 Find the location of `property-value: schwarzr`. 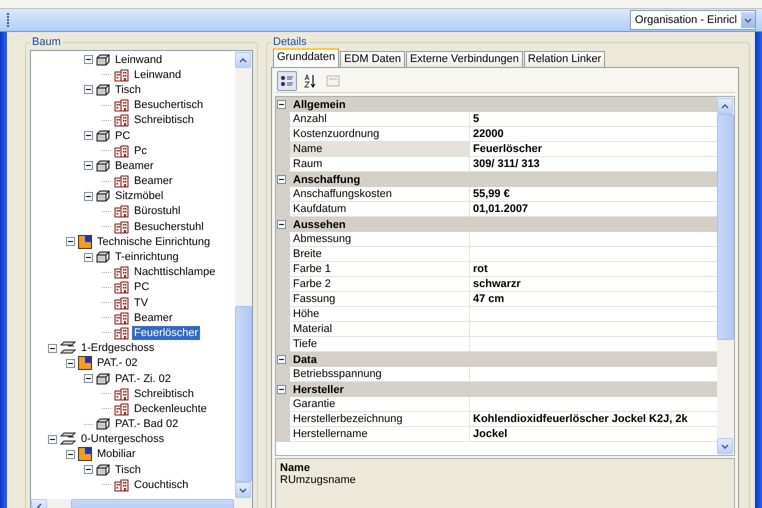

property-value: schwarzr is located at coordinates (593, 284).